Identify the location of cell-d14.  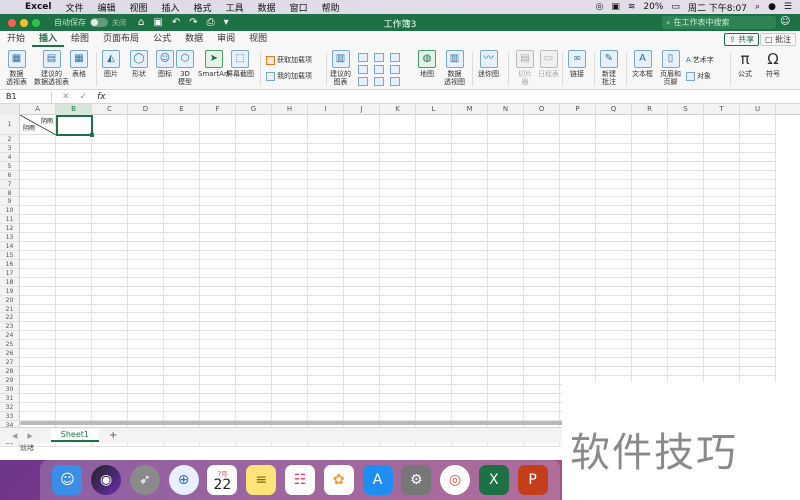
(146, 246).